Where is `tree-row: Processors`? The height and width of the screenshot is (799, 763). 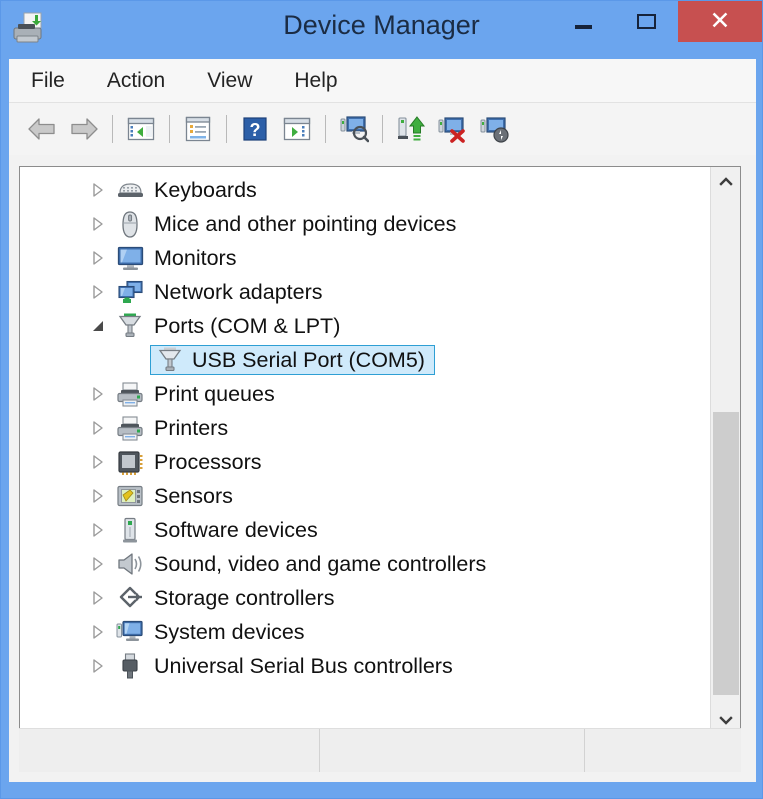 tree-row: Processors is located at coordinates (365, 462).